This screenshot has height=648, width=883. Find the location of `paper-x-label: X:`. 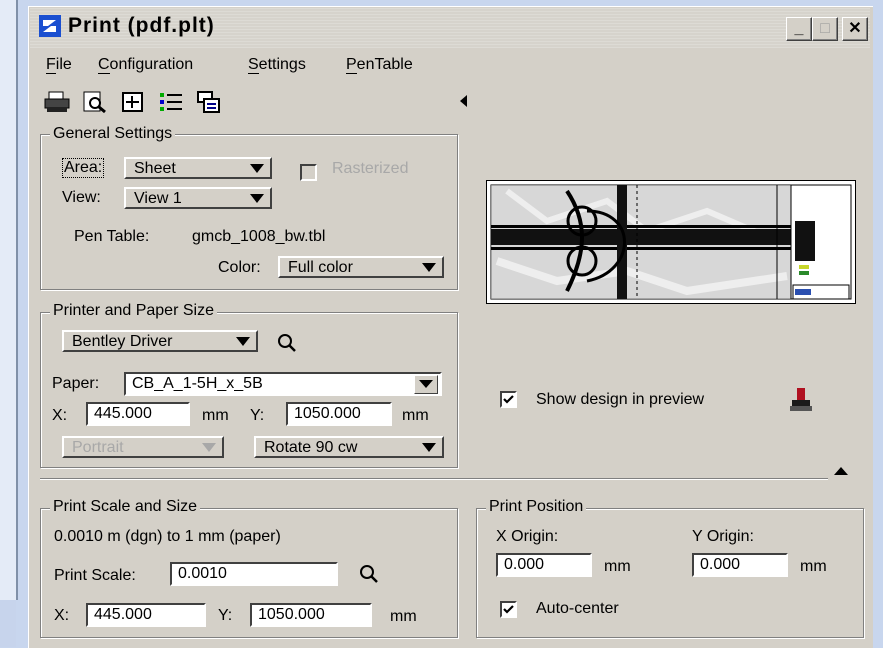

paper-x-label: X: is located at coordinates (60, 415).